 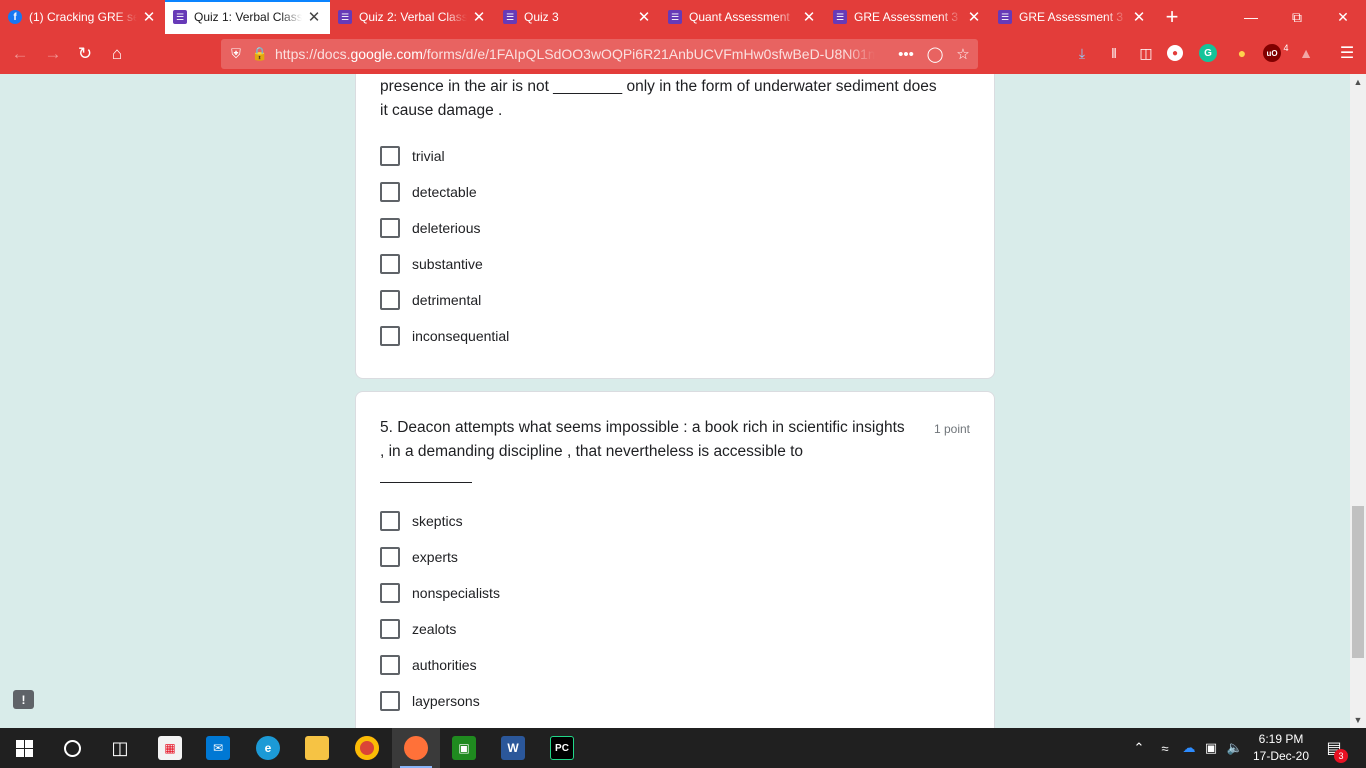 I want to click on option-authorities: authorities, so click(x=428, y=665).